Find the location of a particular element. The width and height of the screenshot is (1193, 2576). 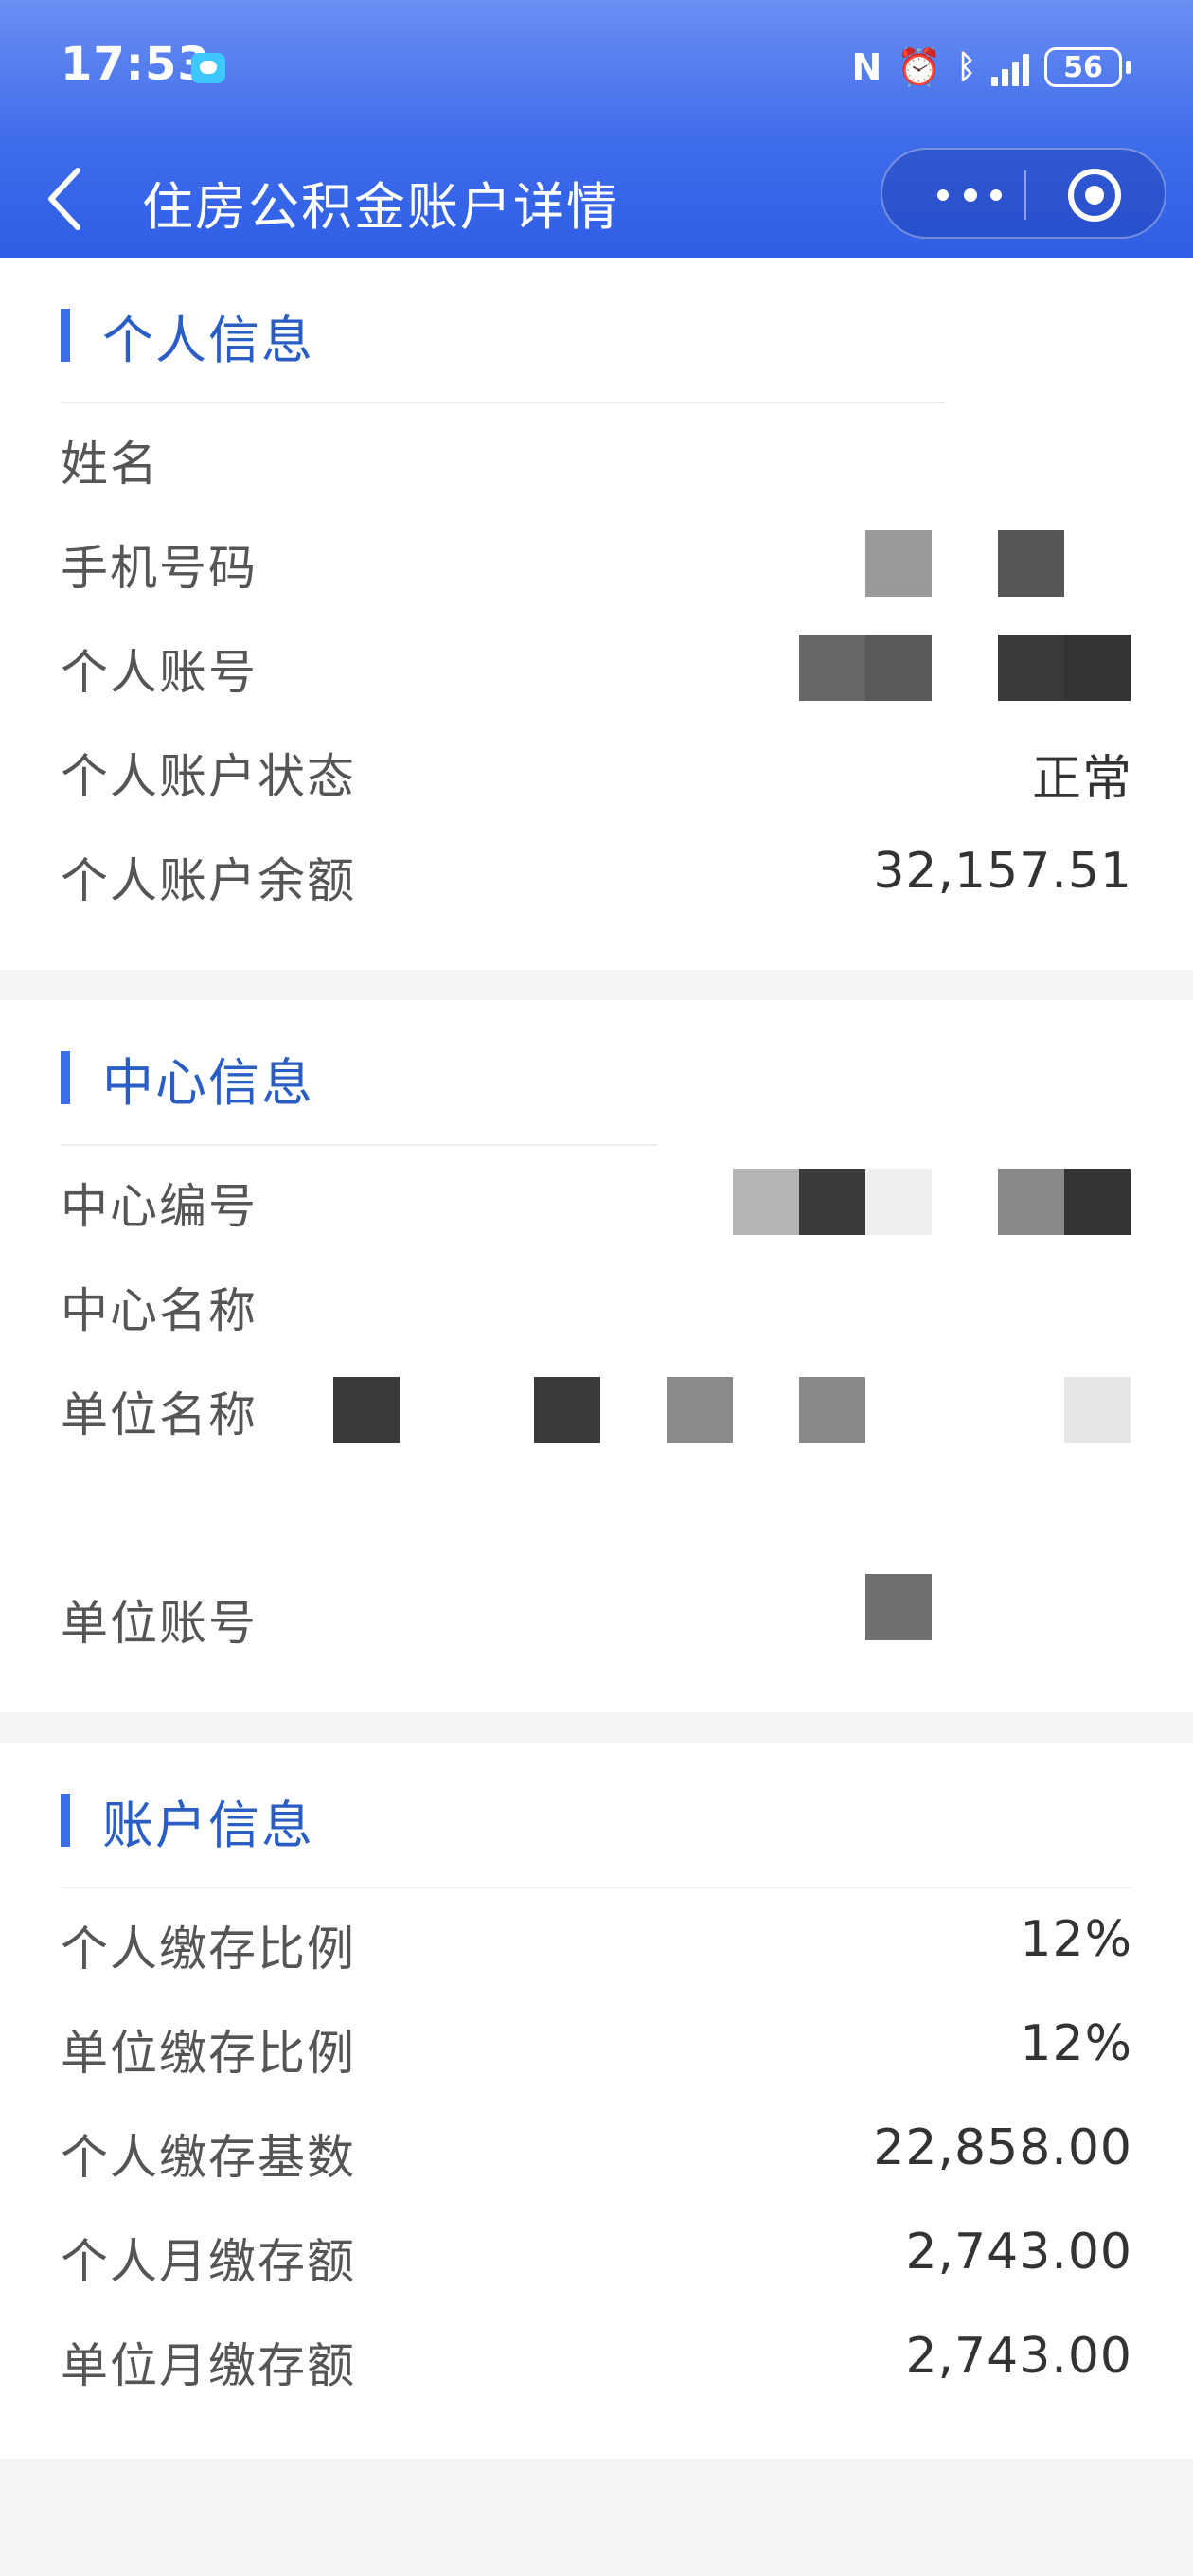

battery-level: 56 is located at coordinates (1083, 67).